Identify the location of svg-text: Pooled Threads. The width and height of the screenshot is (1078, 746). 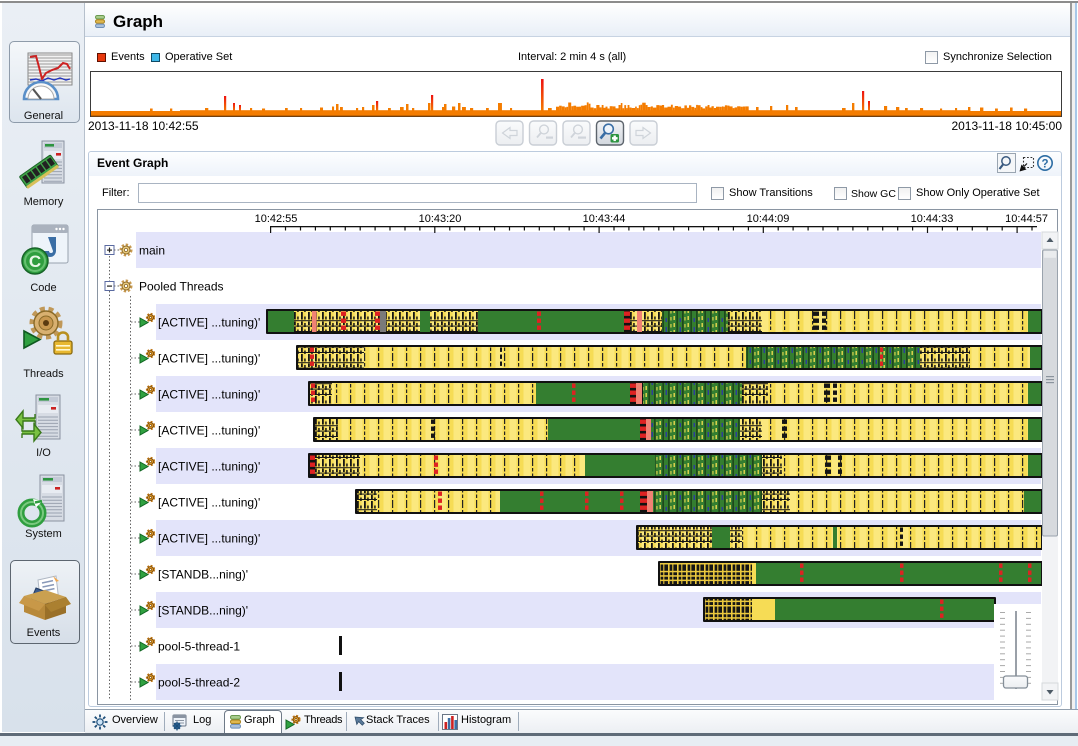
(181, 287).